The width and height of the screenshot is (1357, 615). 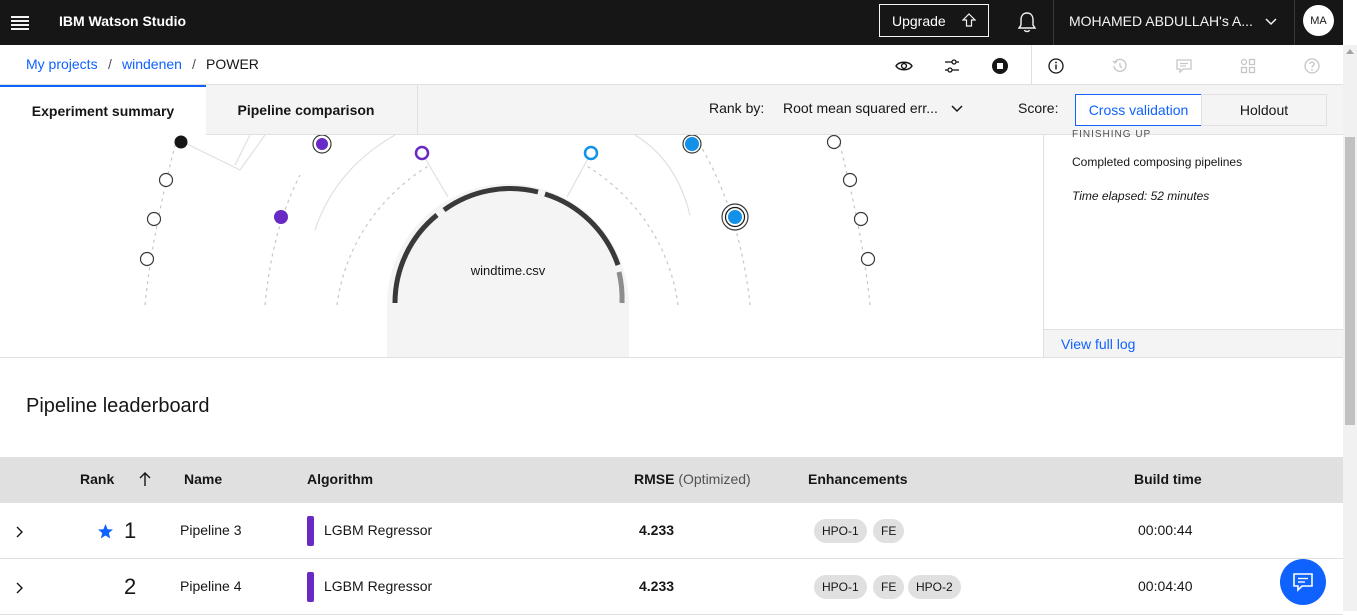 I want to click on column-header-enhancements: Enhancements, so click(x=858, y=479).